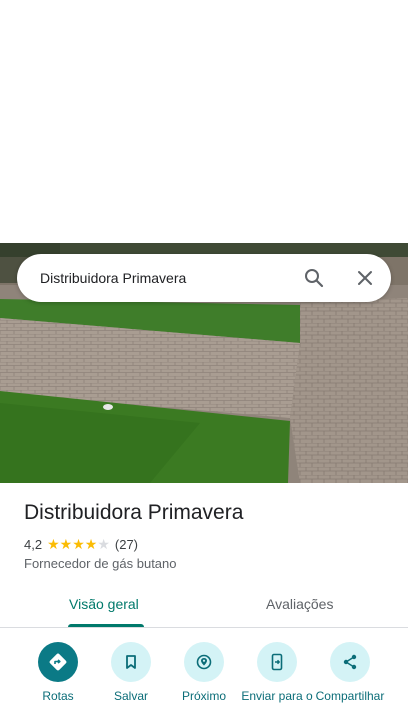 The image size is (408, 726). What do you see at coordinates (131, 662) in the screenshot?
I see `bookmark-icon` at bounding box center [131, 662].